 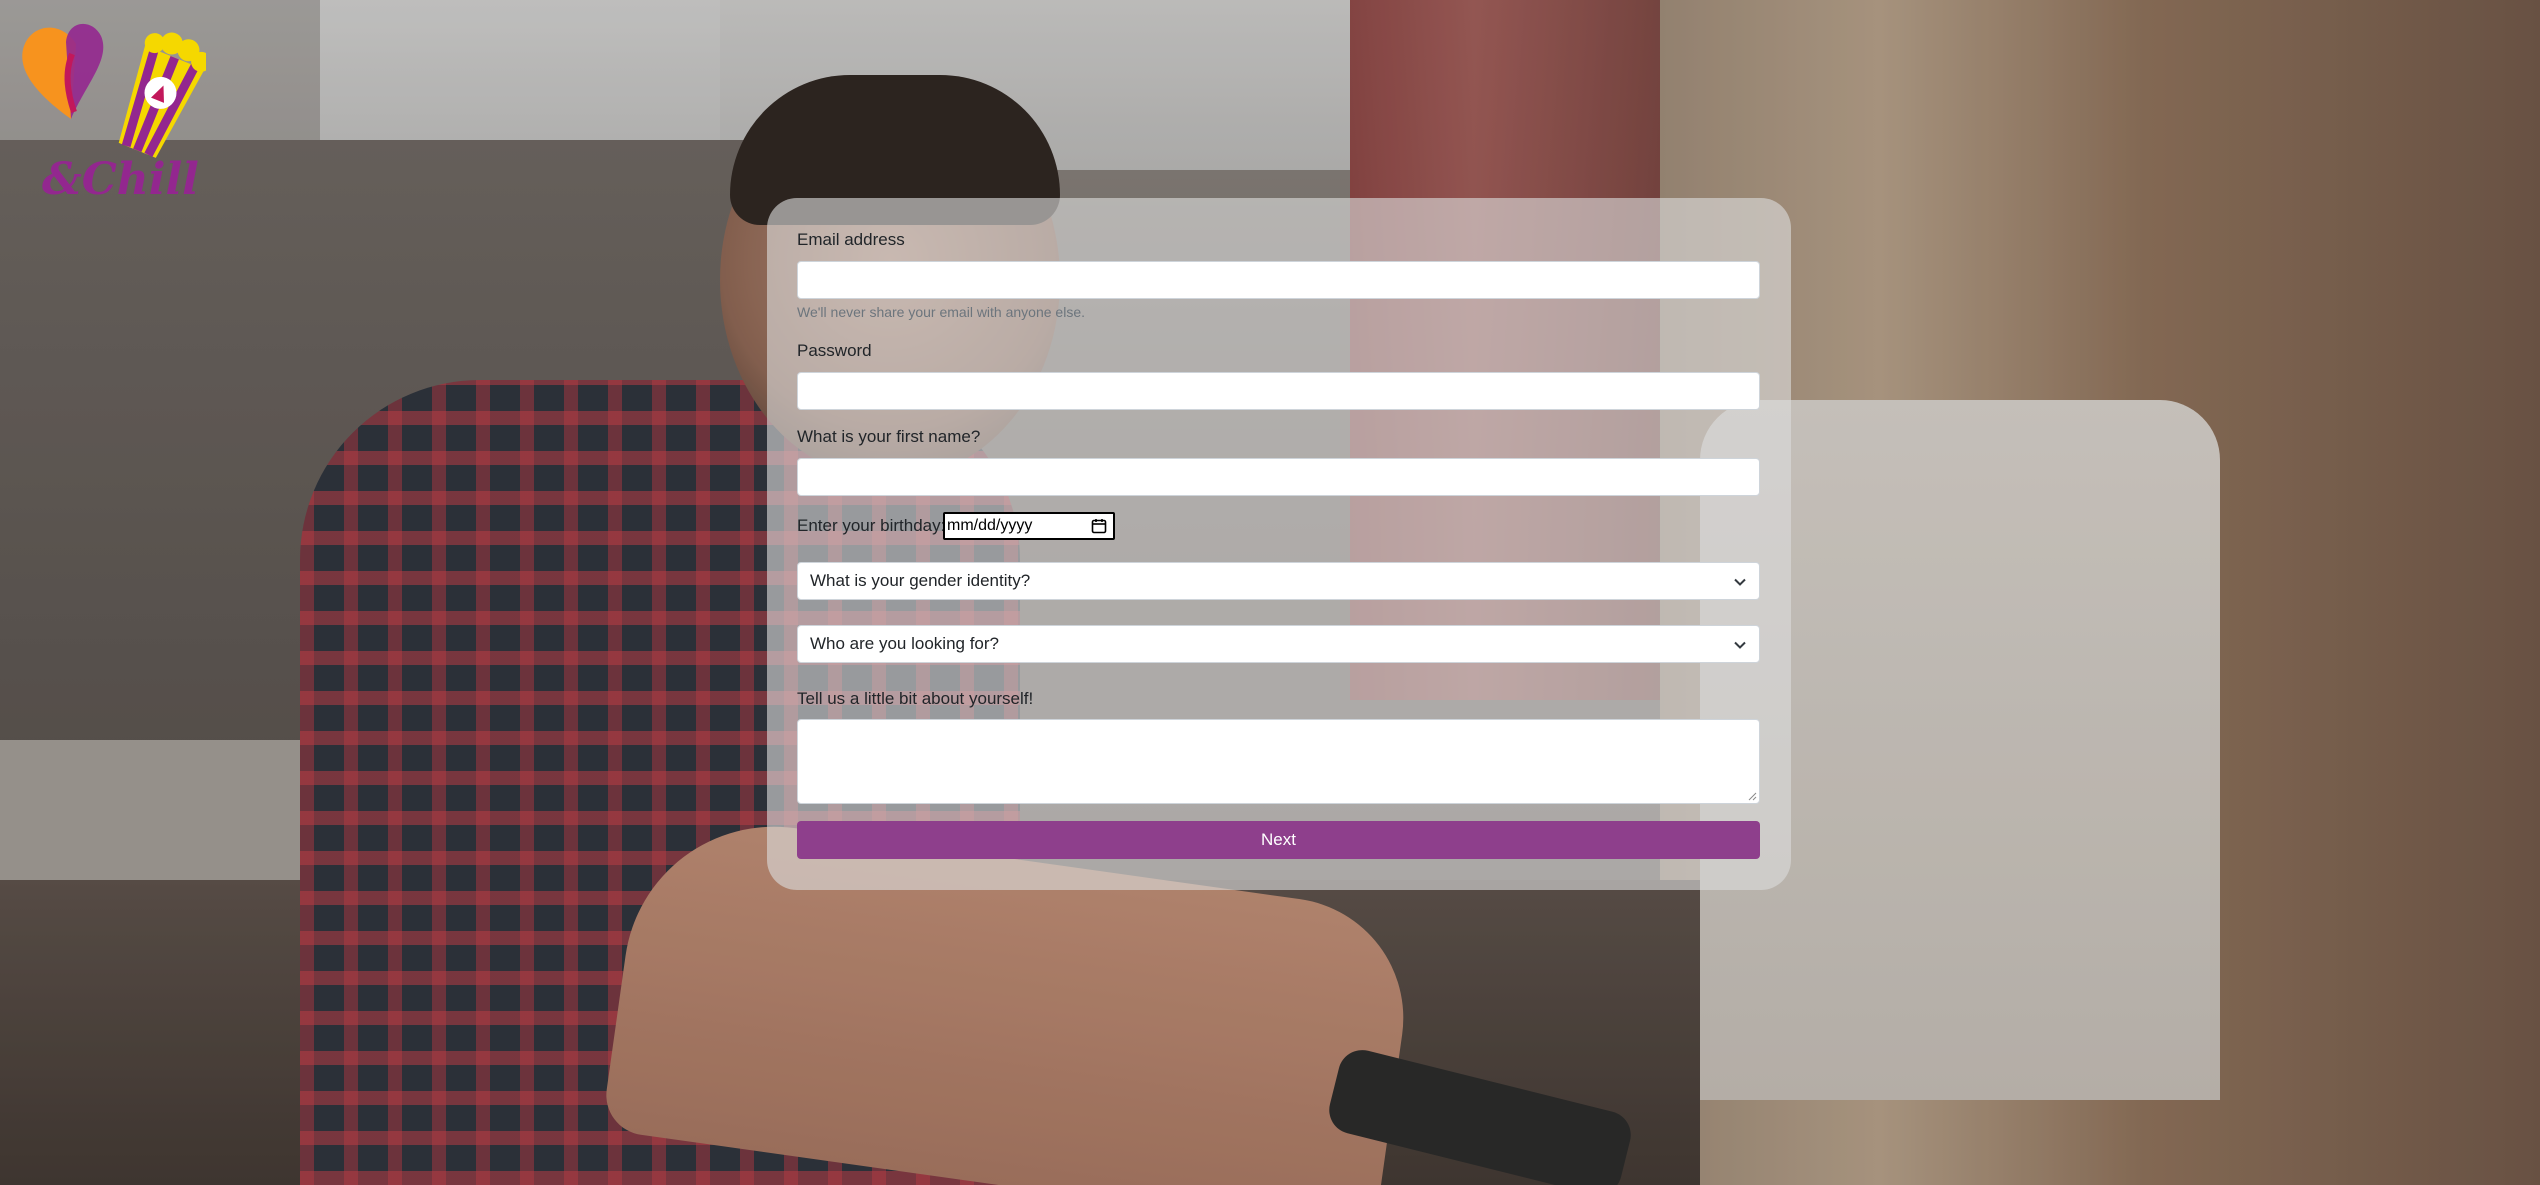 I want to click on first-name-label: What is your first name?, so click(x=889, y=436).